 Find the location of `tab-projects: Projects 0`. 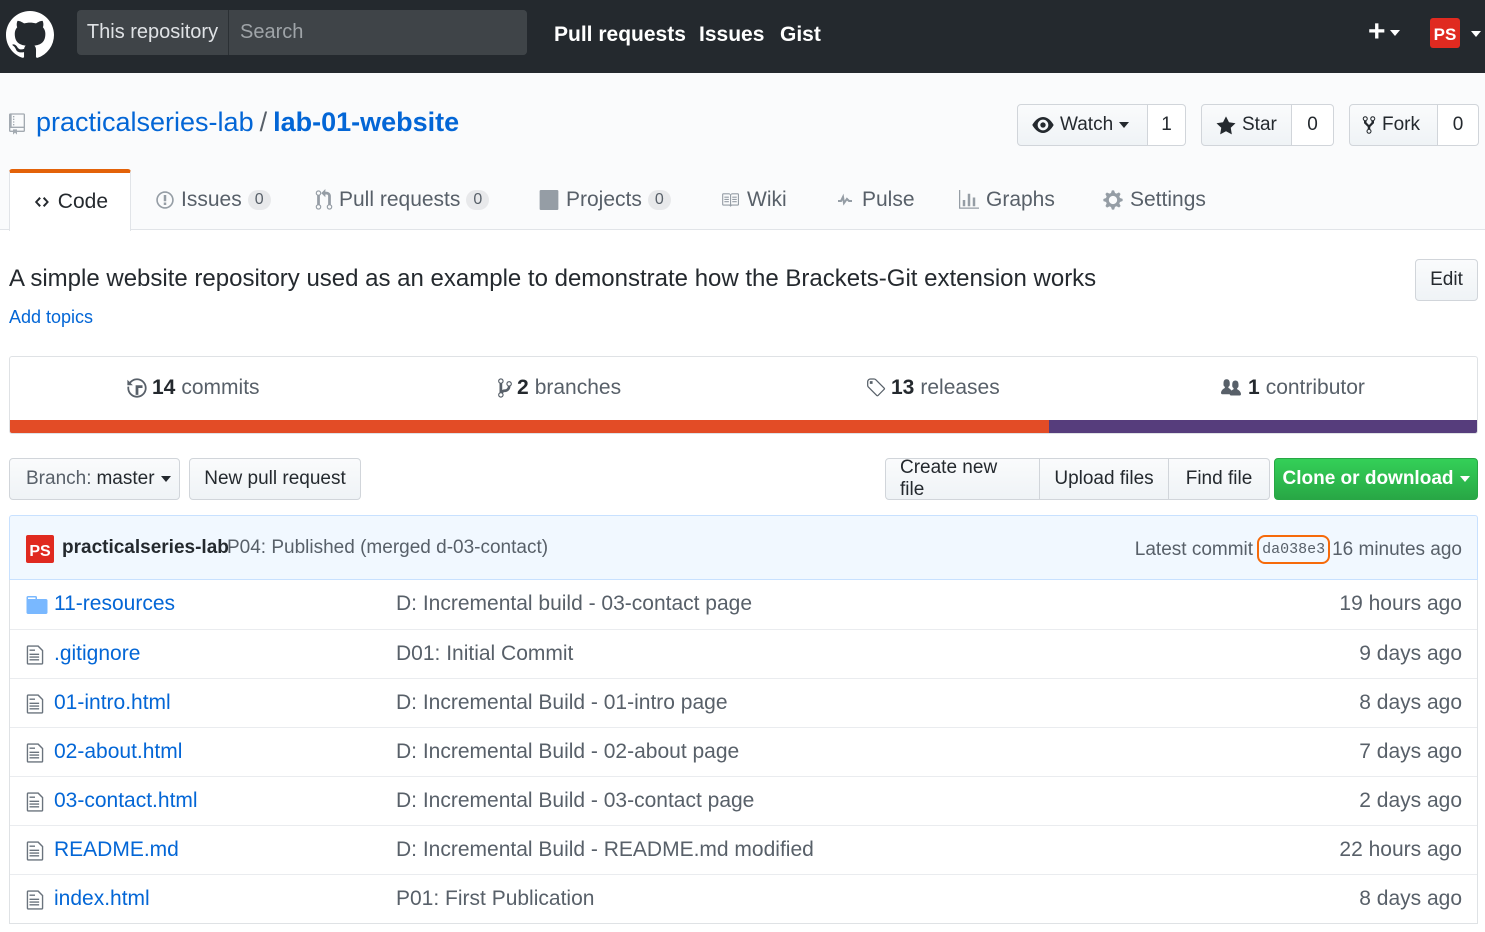

tab-projects: Projects 0 is located at coordinates (604, 199).